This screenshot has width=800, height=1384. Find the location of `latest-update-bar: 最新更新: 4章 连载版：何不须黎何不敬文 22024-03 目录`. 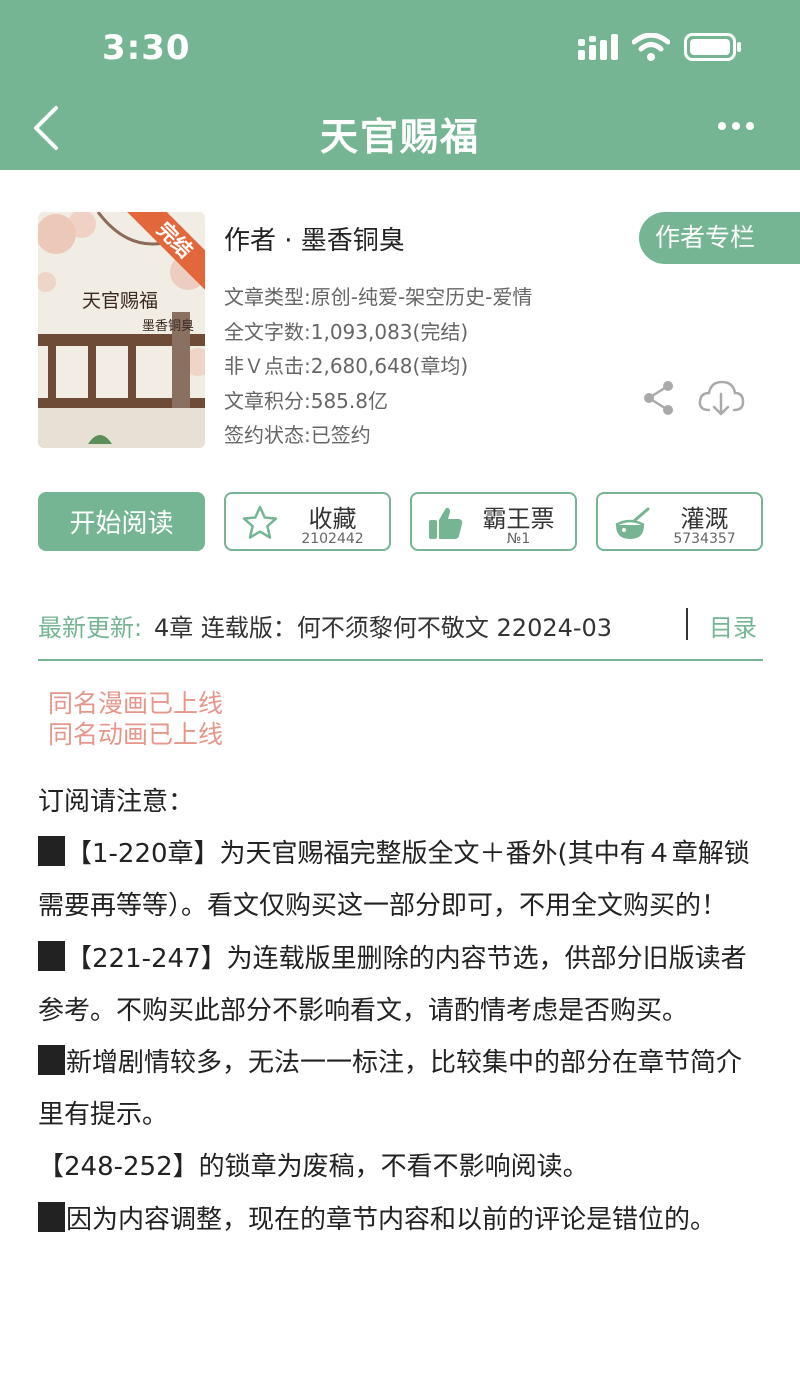

latest-update-bar: 最新更新: 4章 连载版：何不须黎何不敬文 22024-03 目录 is located at coordinates (400, 625).